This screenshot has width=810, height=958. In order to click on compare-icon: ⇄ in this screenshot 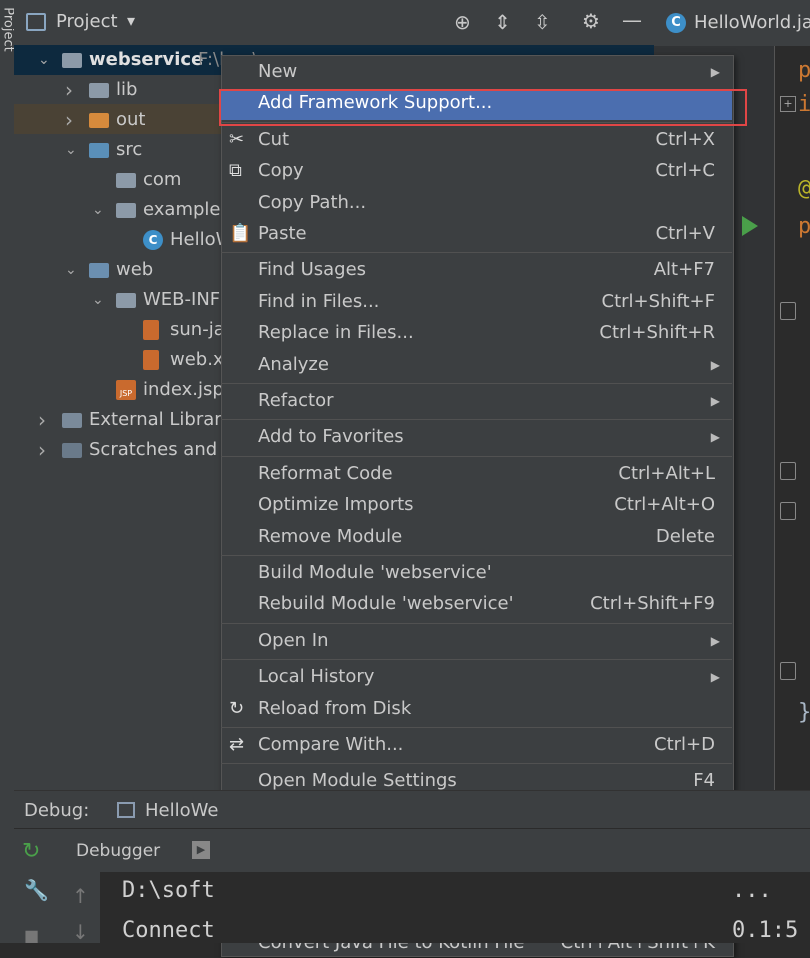, I will do `click(237, 744)`.